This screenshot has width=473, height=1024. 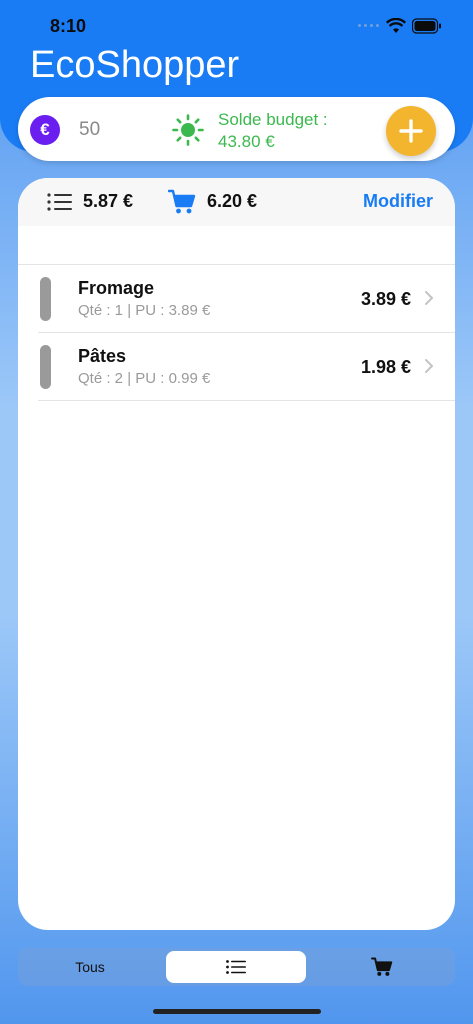 I want to click on item-detail: Qté : 1 | PU : 3.89 €, so click(x=144, y=310).